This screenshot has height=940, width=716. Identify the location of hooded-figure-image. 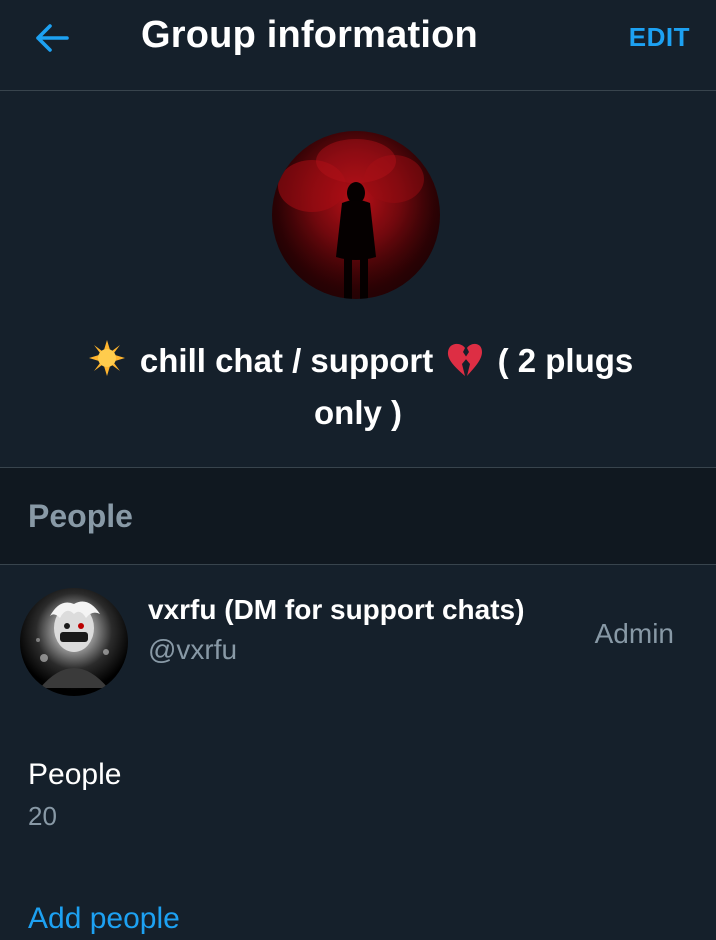
(356, 215).